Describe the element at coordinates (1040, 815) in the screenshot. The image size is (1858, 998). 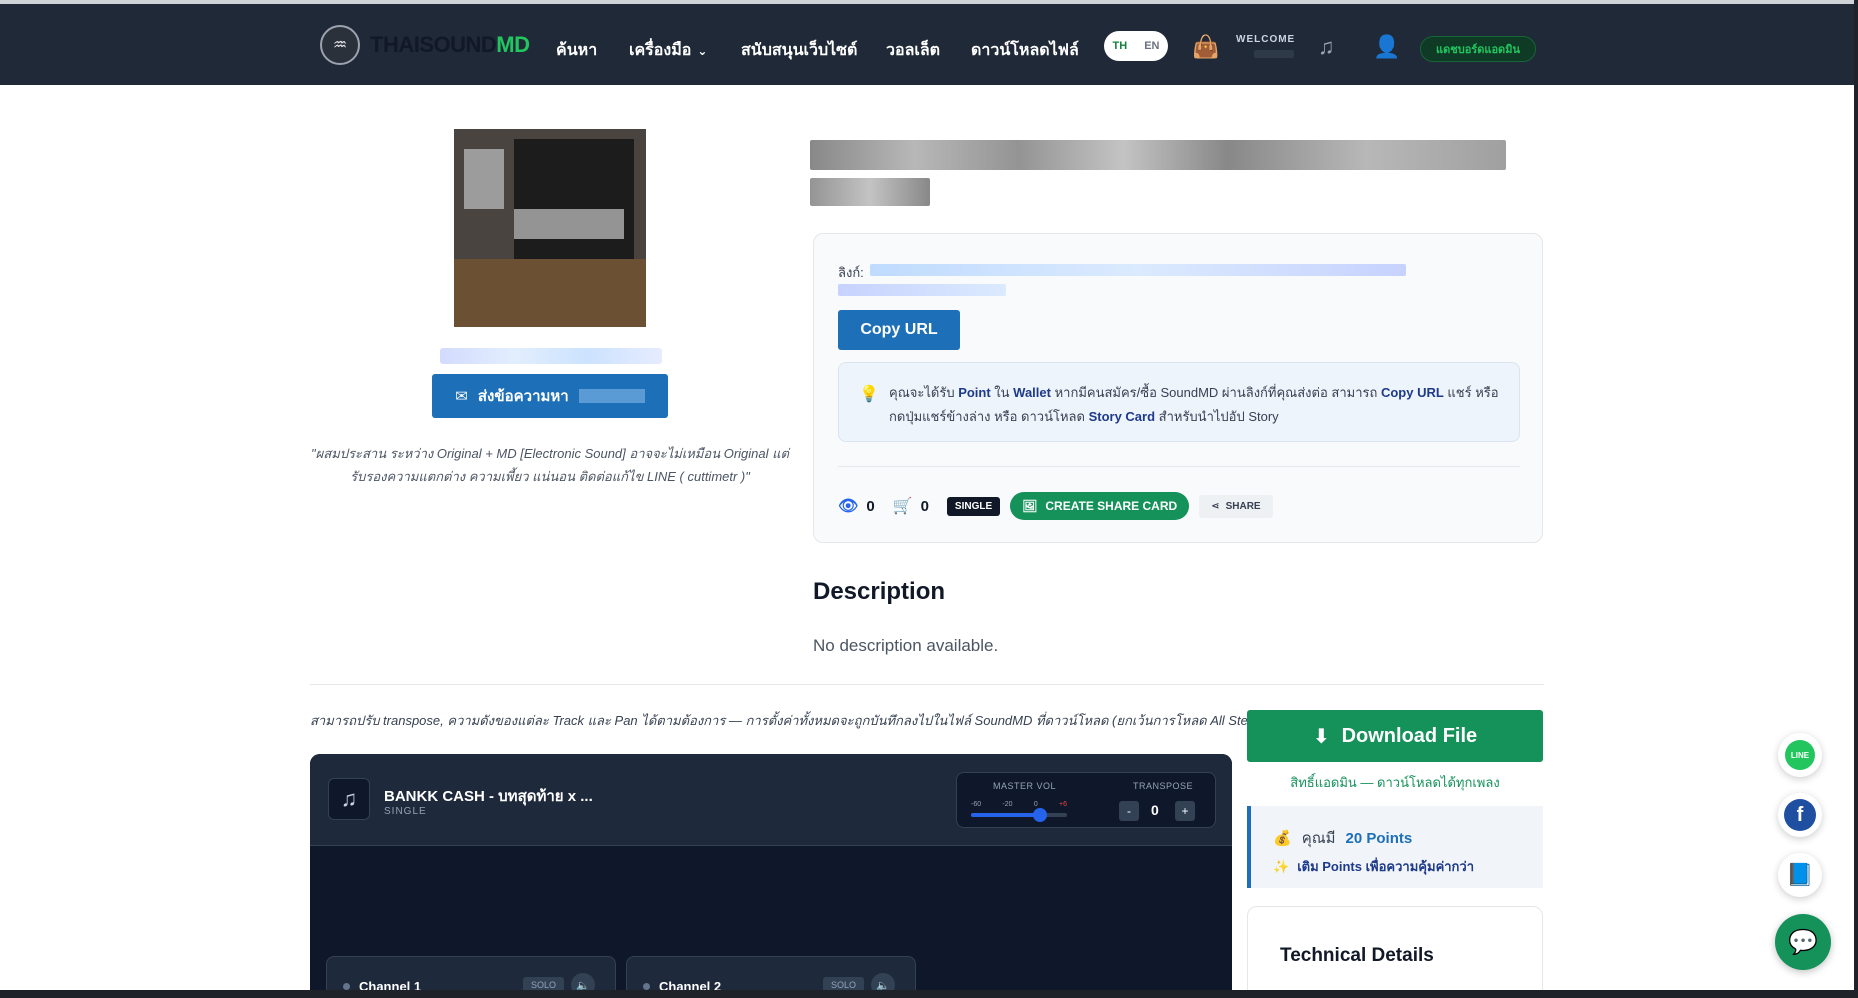
I see `volume-knob` at that location.